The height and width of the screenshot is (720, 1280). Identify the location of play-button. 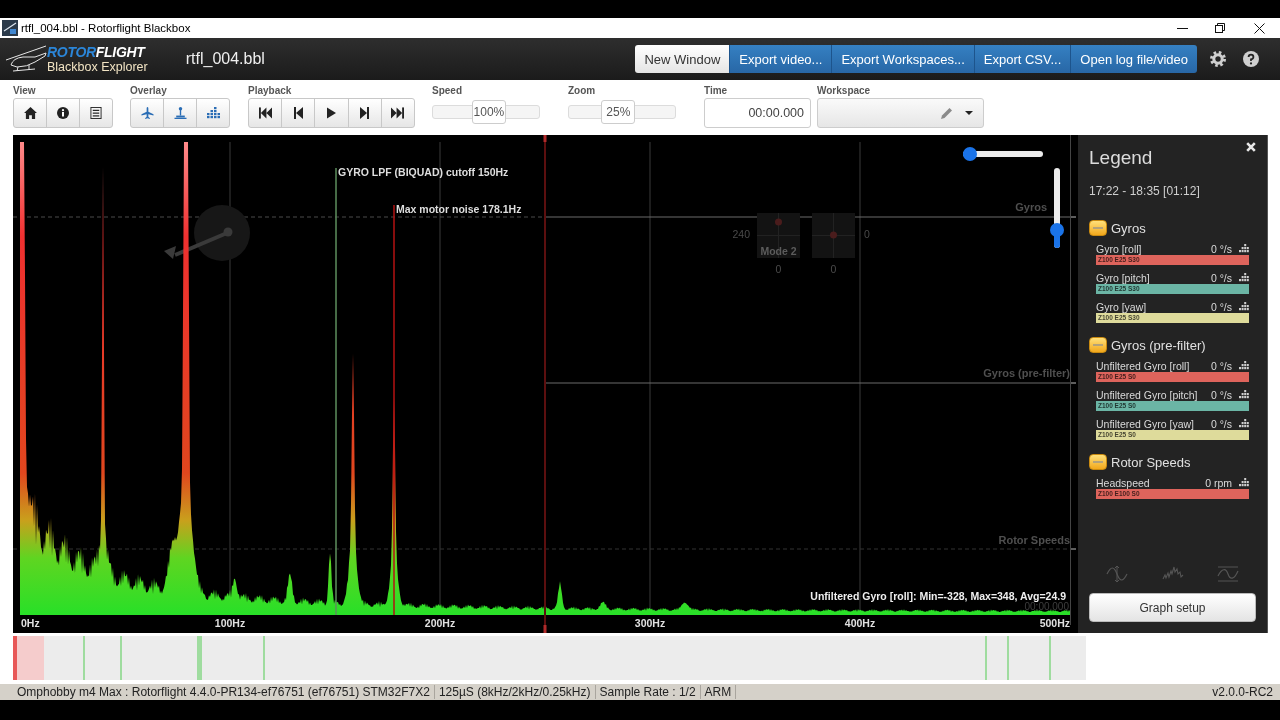
(331, 113).